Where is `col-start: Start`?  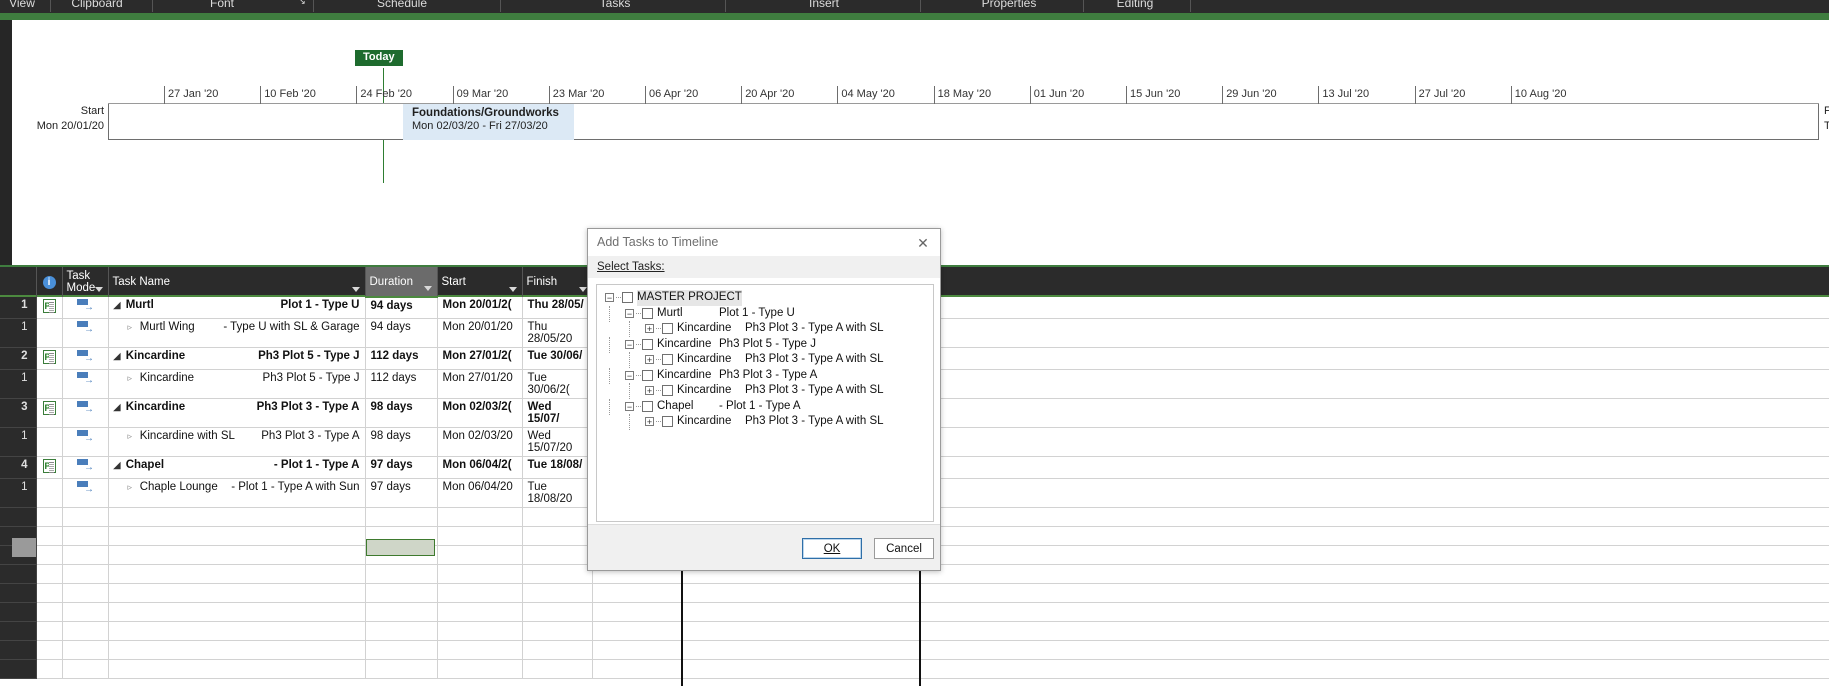 col-start: Start is located at coordinates (480, 282).